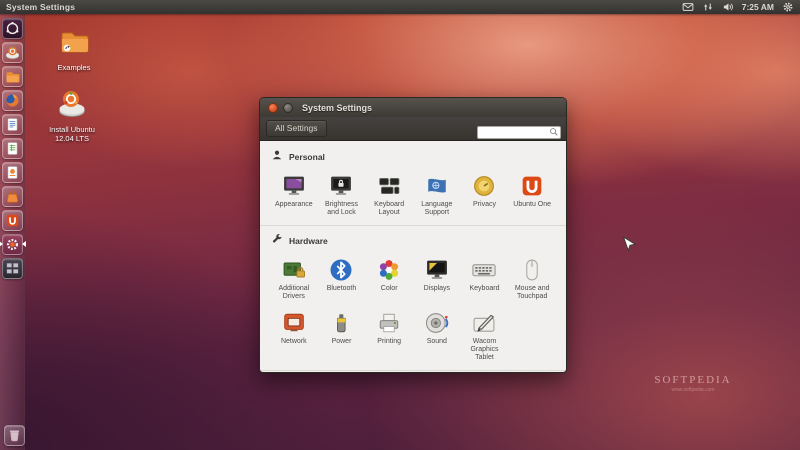 This screenshot has width=800, height=450. Describe the element at coordinates (288, 107) in the screenshot. I see `minimize-button` at that location.